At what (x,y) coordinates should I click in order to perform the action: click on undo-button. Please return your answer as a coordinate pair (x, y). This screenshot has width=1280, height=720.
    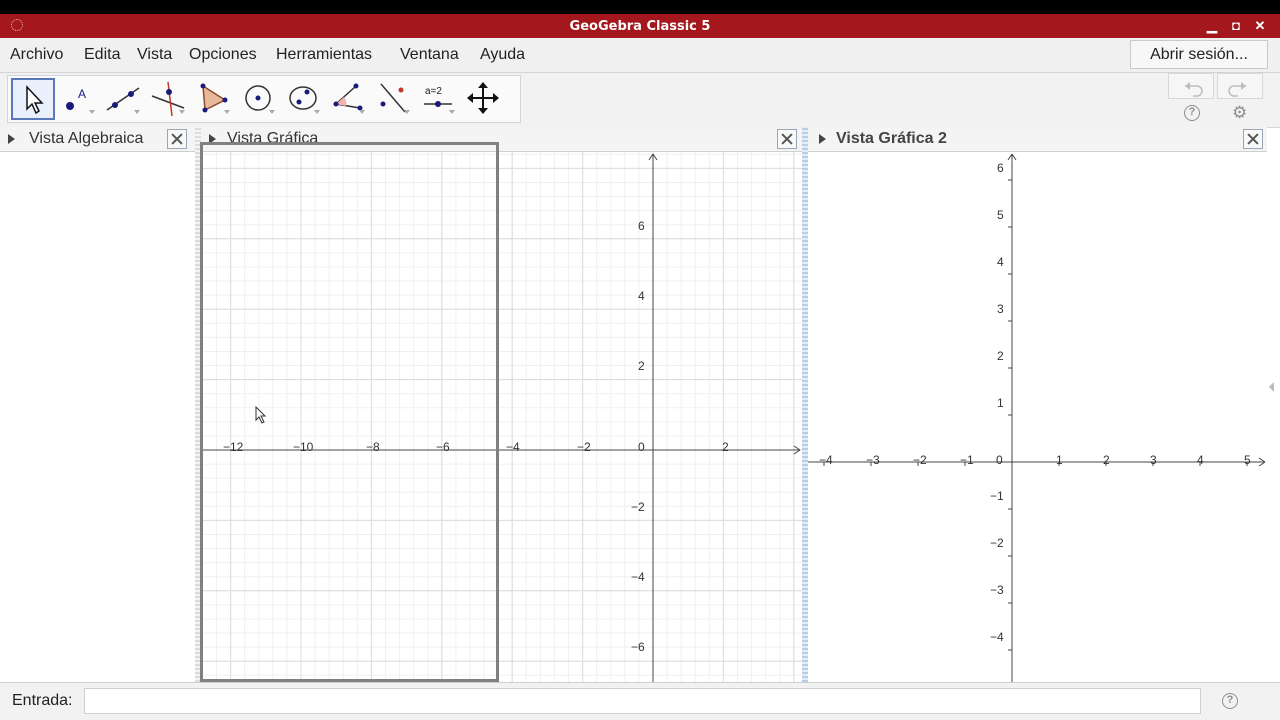
    Looking at the image, I should click on (1191, 86).